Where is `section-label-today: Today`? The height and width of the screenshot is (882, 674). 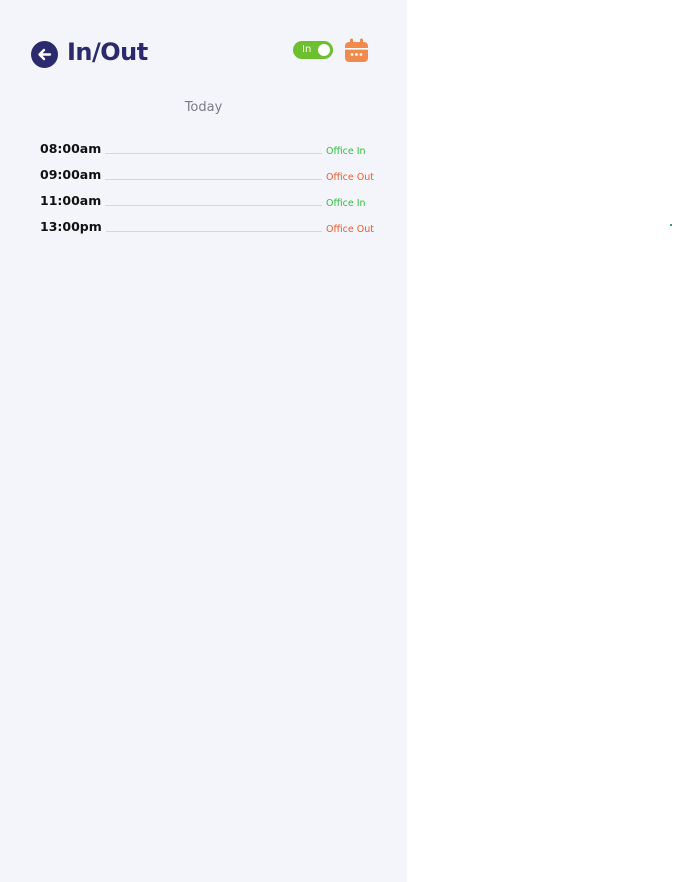 section-label-today: Today is located at coordinates (203, 107).